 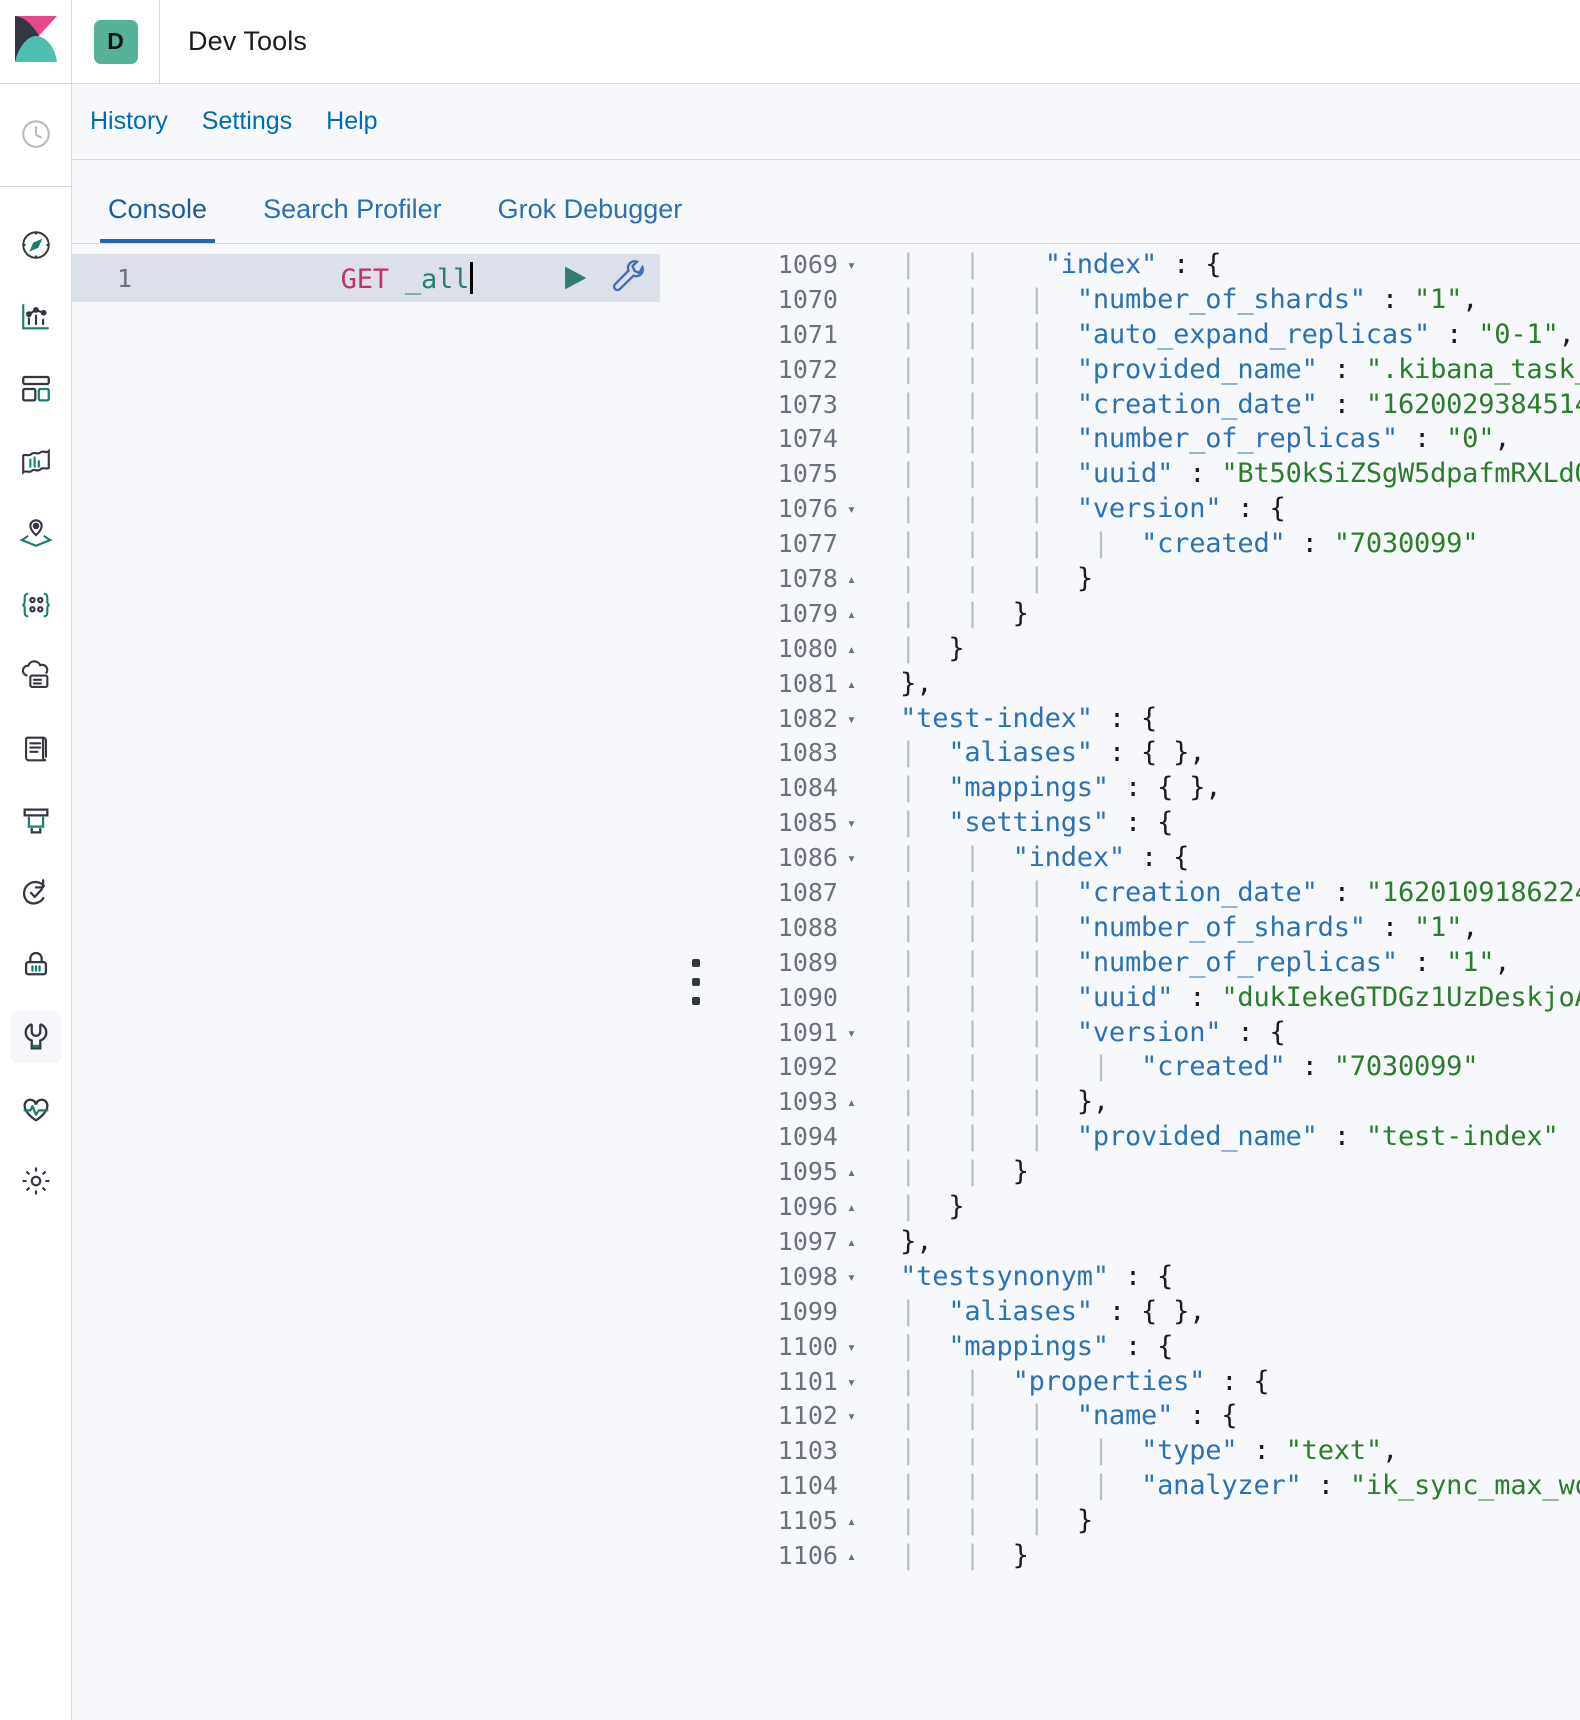 What do you see at coordinates (247, 121) in the screenshot?
I see `menu-item-settings: Settings` at bounding box center [247, 121].